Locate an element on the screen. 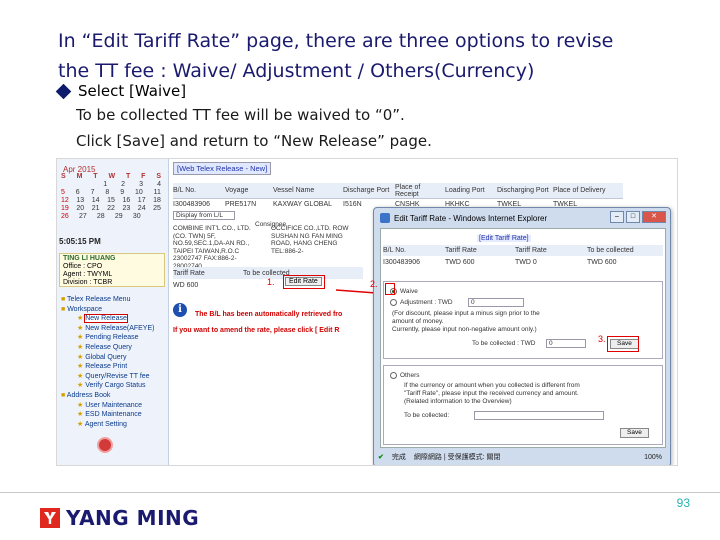 This screenshot has height=540, width=720. menu-item: ★ Global Query is located at coordinates (114, 358).